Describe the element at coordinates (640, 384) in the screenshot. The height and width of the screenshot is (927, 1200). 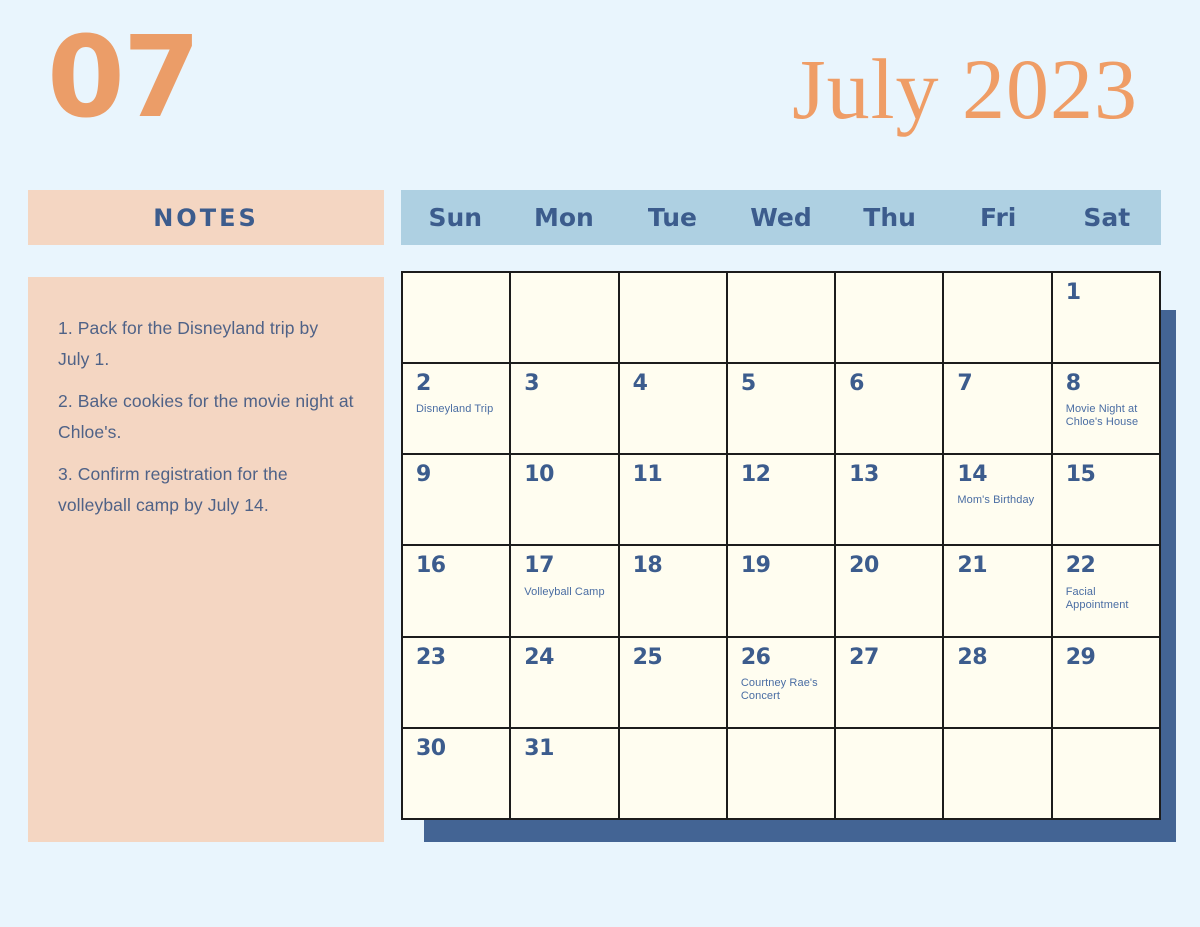
I see `day-number: 4` at that location.